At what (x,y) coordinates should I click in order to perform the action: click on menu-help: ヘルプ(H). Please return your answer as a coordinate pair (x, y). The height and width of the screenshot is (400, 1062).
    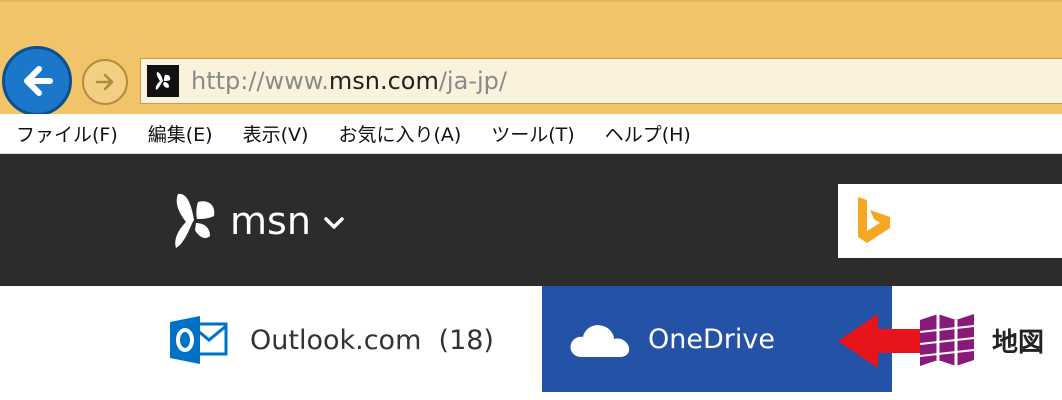
    Looking at the image, I should click on (648, 133).